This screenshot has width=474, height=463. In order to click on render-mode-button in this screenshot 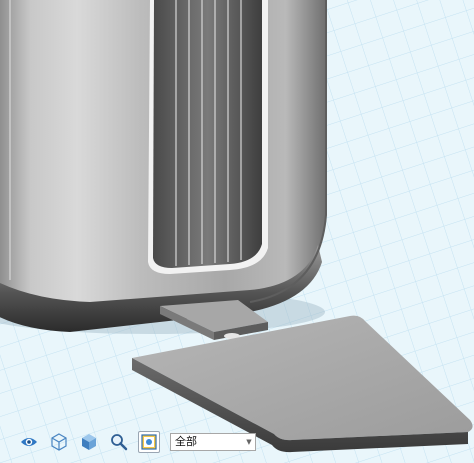, I will do `click(149, 442)`.